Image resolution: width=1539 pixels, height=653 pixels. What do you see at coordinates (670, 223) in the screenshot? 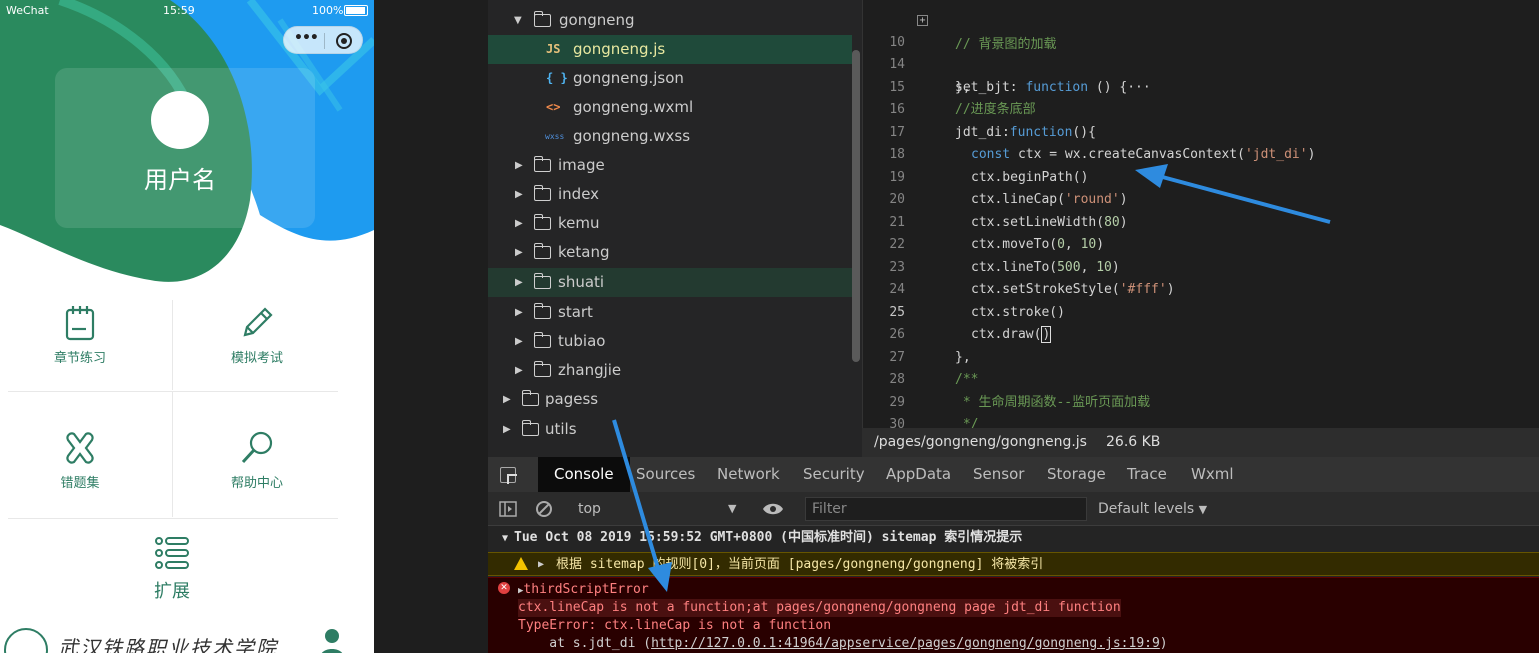
I see `tree-item-kemu: ▶ kemu` at bounding box center [670, 223].